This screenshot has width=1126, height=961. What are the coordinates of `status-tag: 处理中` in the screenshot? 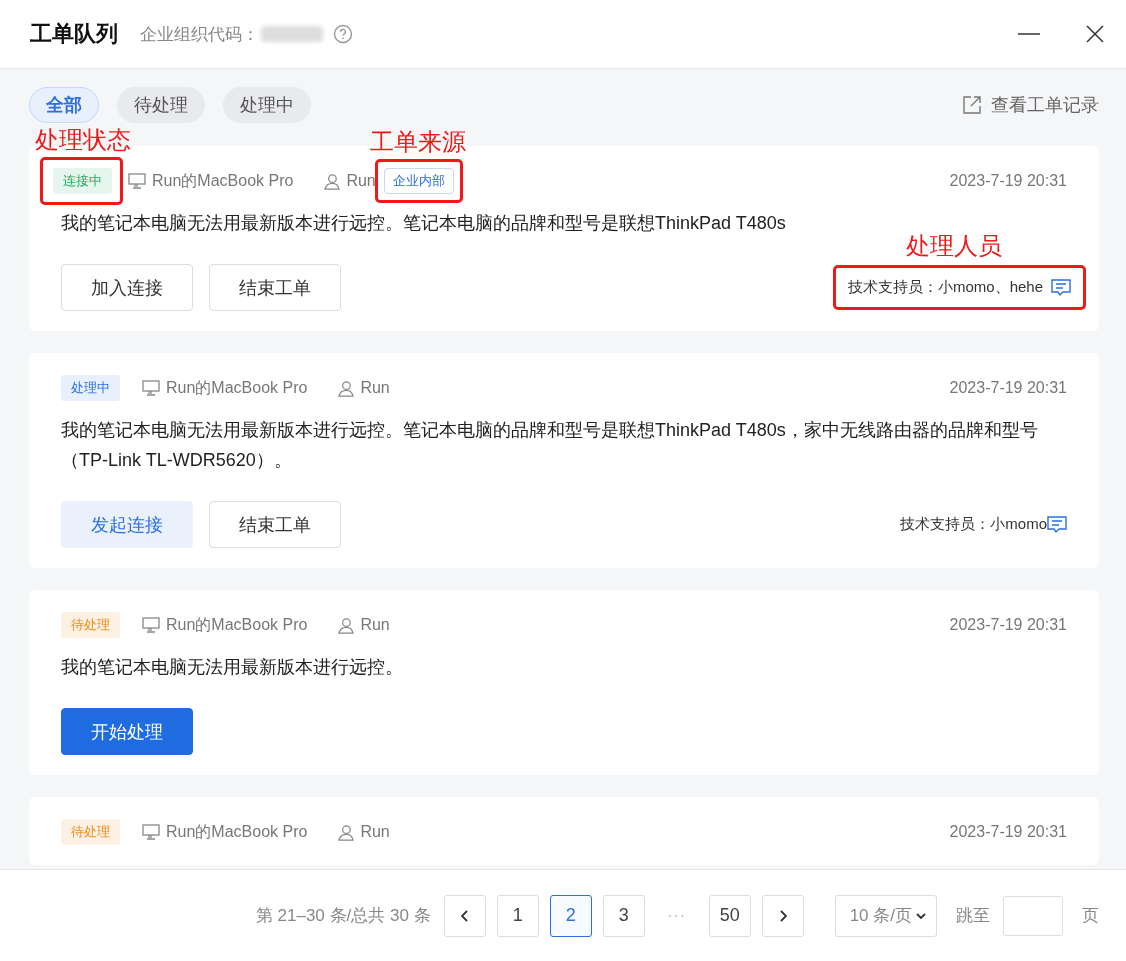 It's located at (90, 388).